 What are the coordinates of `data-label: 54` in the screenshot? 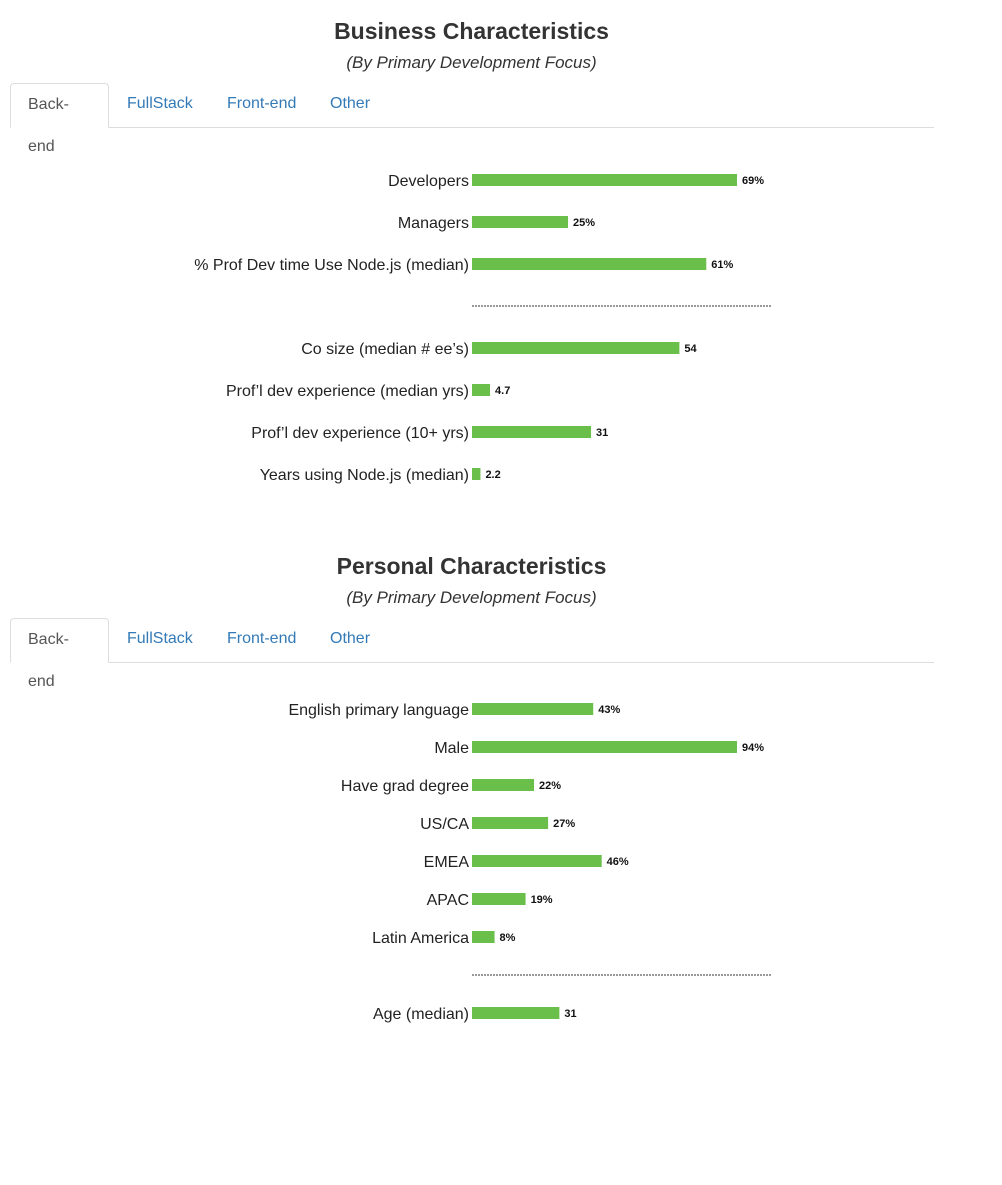 It's located at (690, 349).